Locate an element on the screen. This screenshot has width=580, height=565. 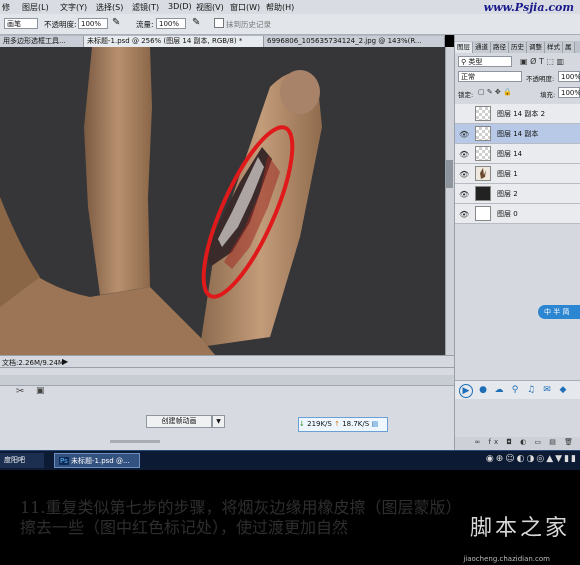
layer-row: 👁 图层 2 is located at coordinates (517, 194).